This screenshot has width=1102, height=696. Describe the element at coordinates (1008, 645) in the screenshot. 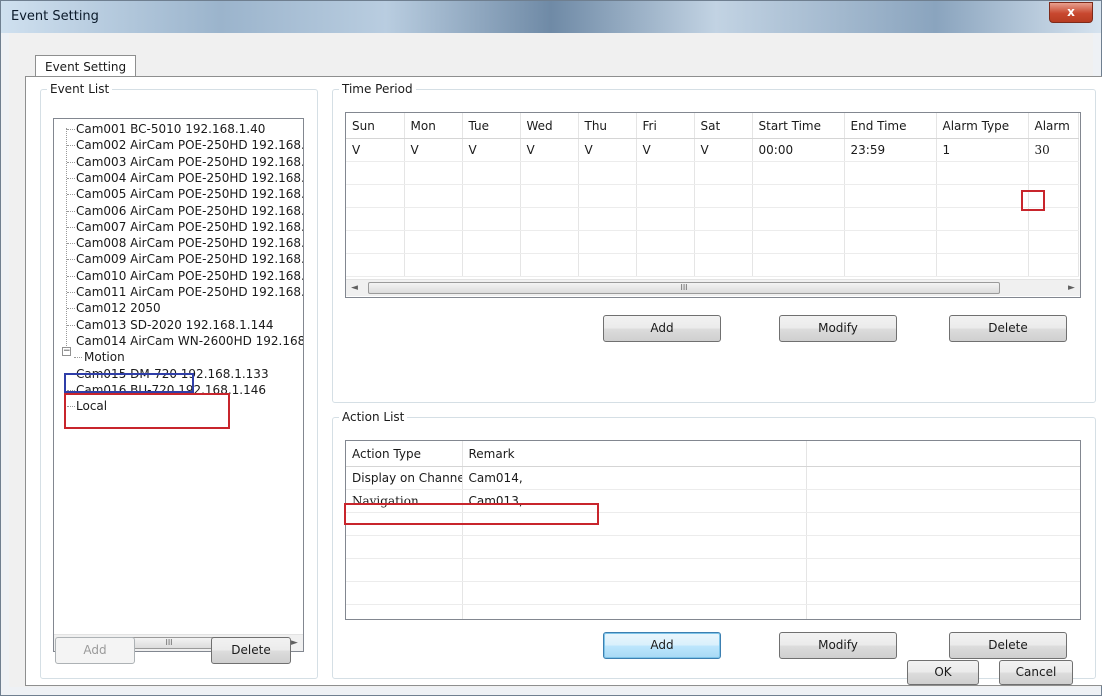

I see `action-delete-button: Delete` at that location.